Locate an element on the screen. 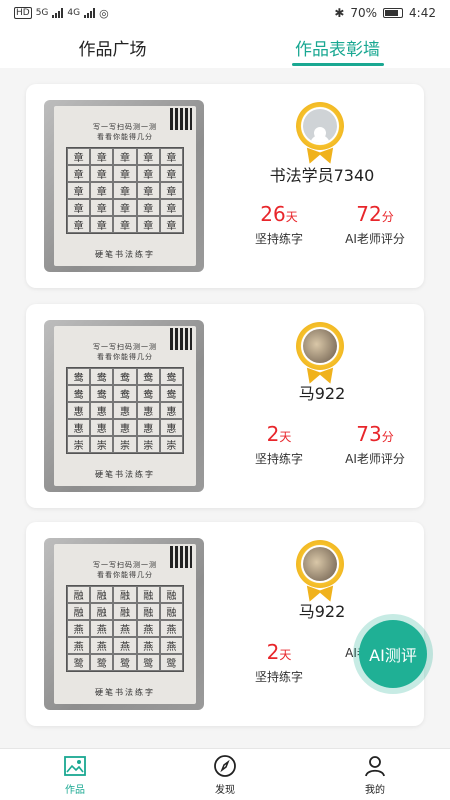 The image size is (450, 800). score-unit: 分 is located at coordinates (387, 437).